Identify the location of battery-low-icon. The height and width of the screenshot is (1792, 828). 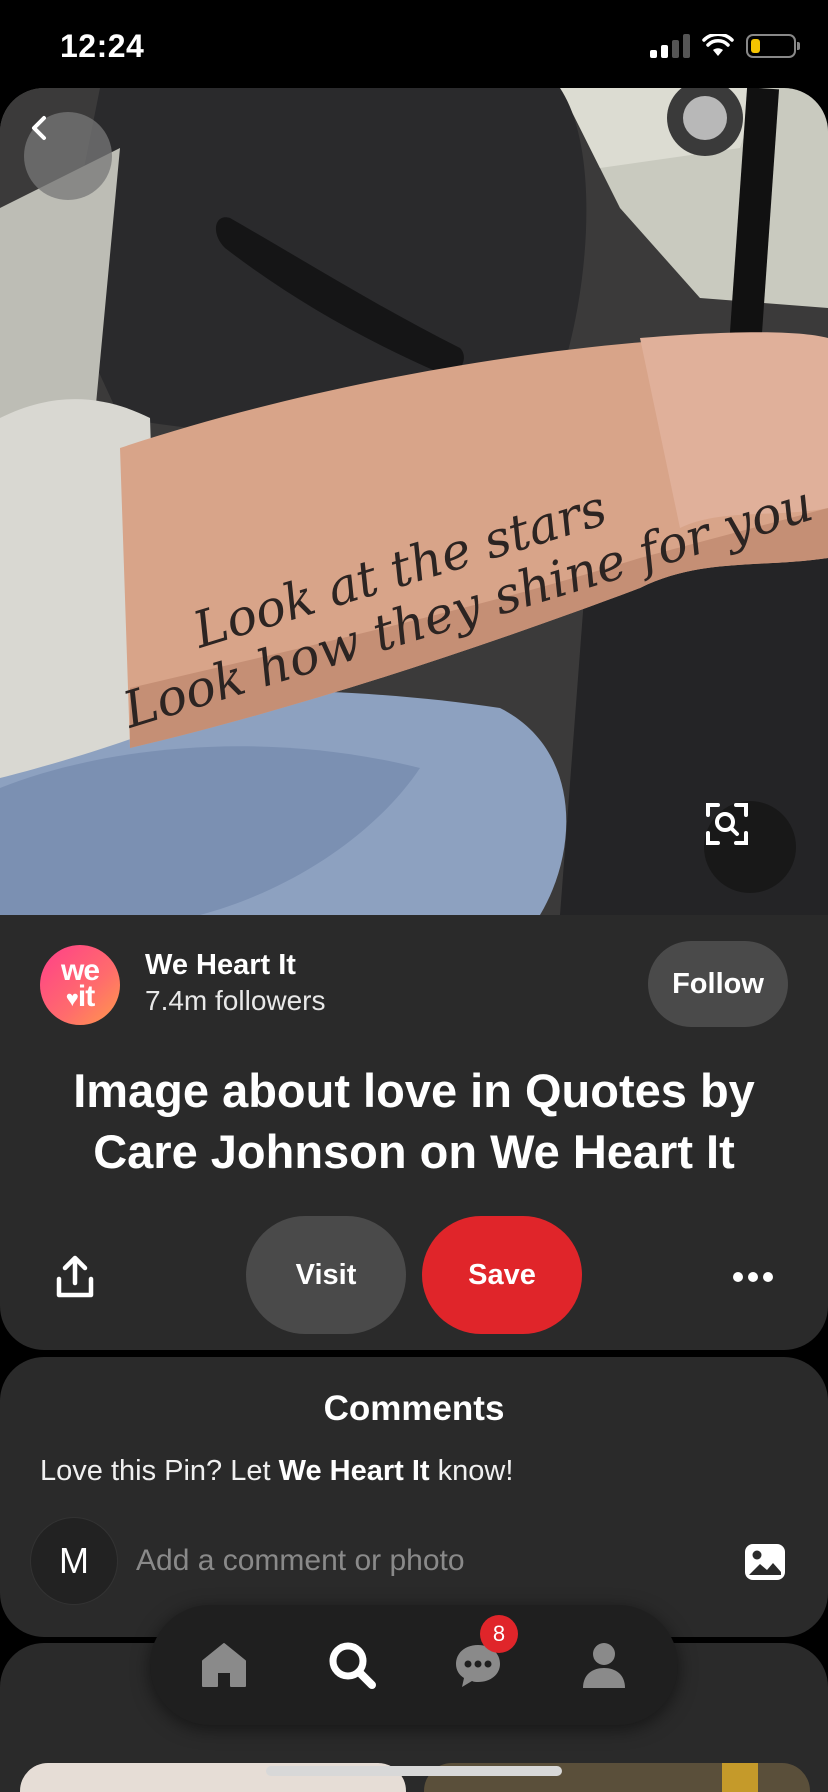
(773, 46).